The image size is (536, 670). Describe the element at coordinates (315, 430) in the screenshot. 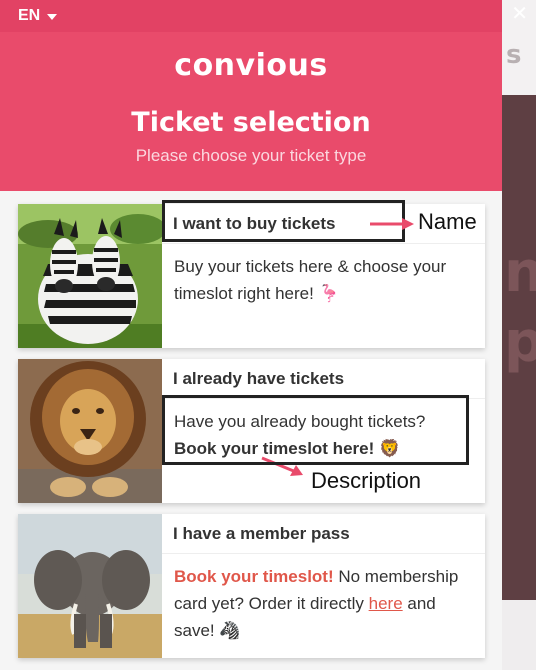

I see `description-annotation-box` at that location.